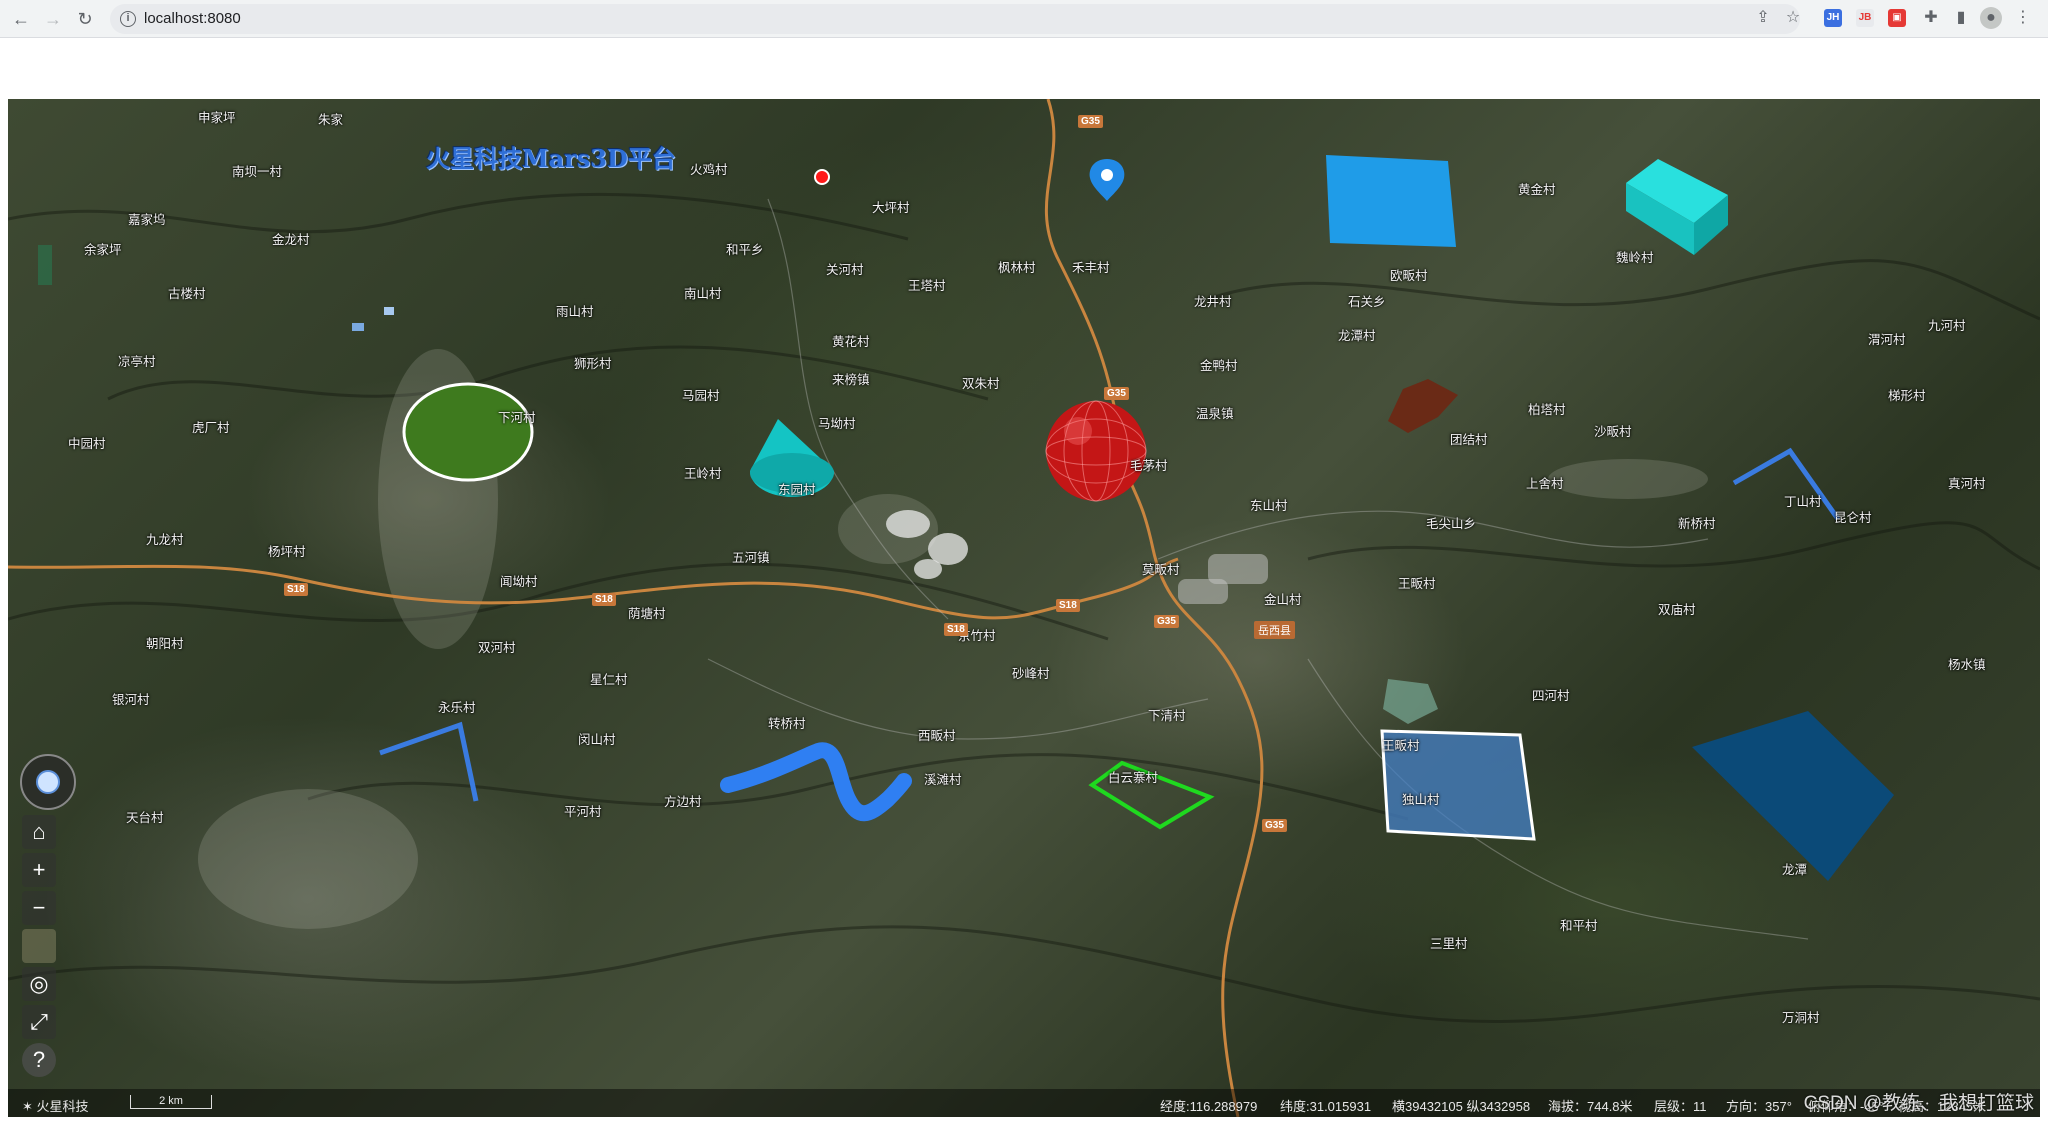 The image size is (2048, 1124). What do you see at coordinates (1149, 466) in the screenshot?
I see `place-label: 毛茅村` at bounding box center [1149, 466].